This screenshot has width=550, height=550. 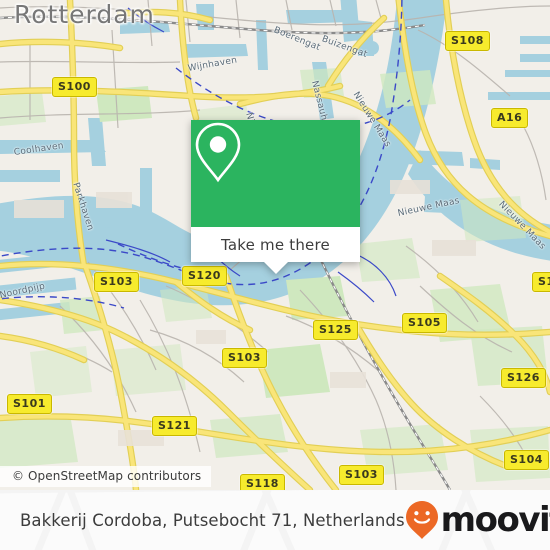 I want to click on highway-shield: S101, so click(x=29, y=404).